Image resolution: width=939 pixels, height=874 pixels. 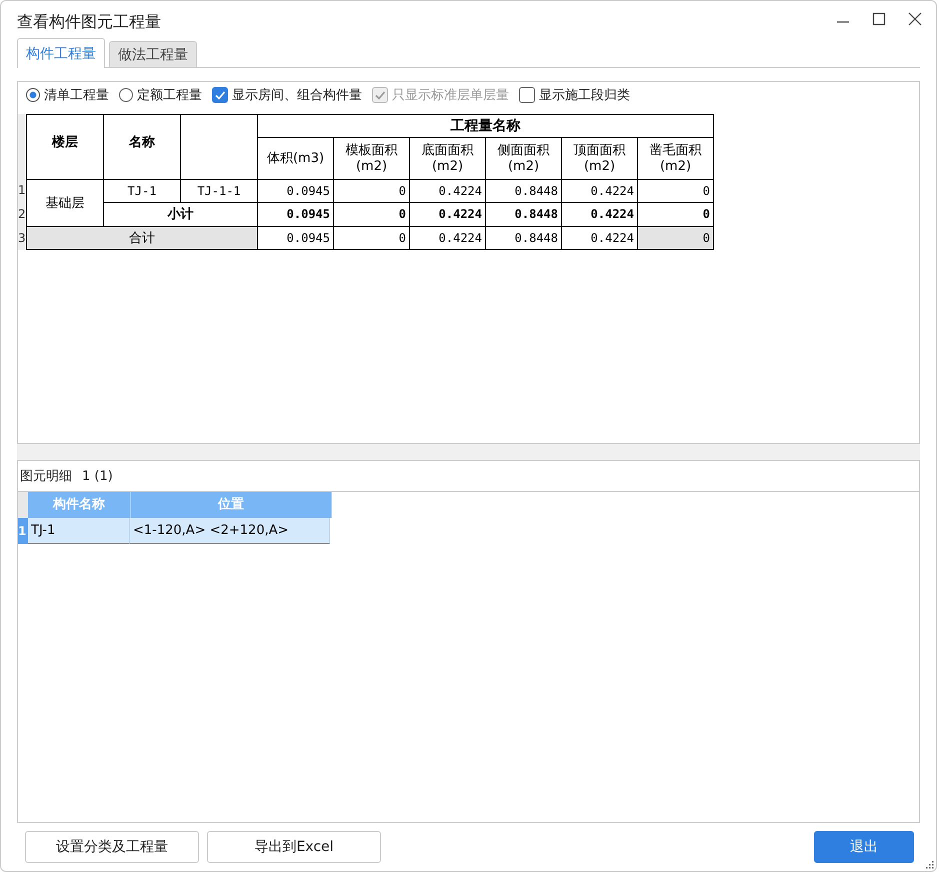 What do you see at coordinates (879, 19) in the screenshot?
I see `maximize-icon` at bounding box center [879, 19].